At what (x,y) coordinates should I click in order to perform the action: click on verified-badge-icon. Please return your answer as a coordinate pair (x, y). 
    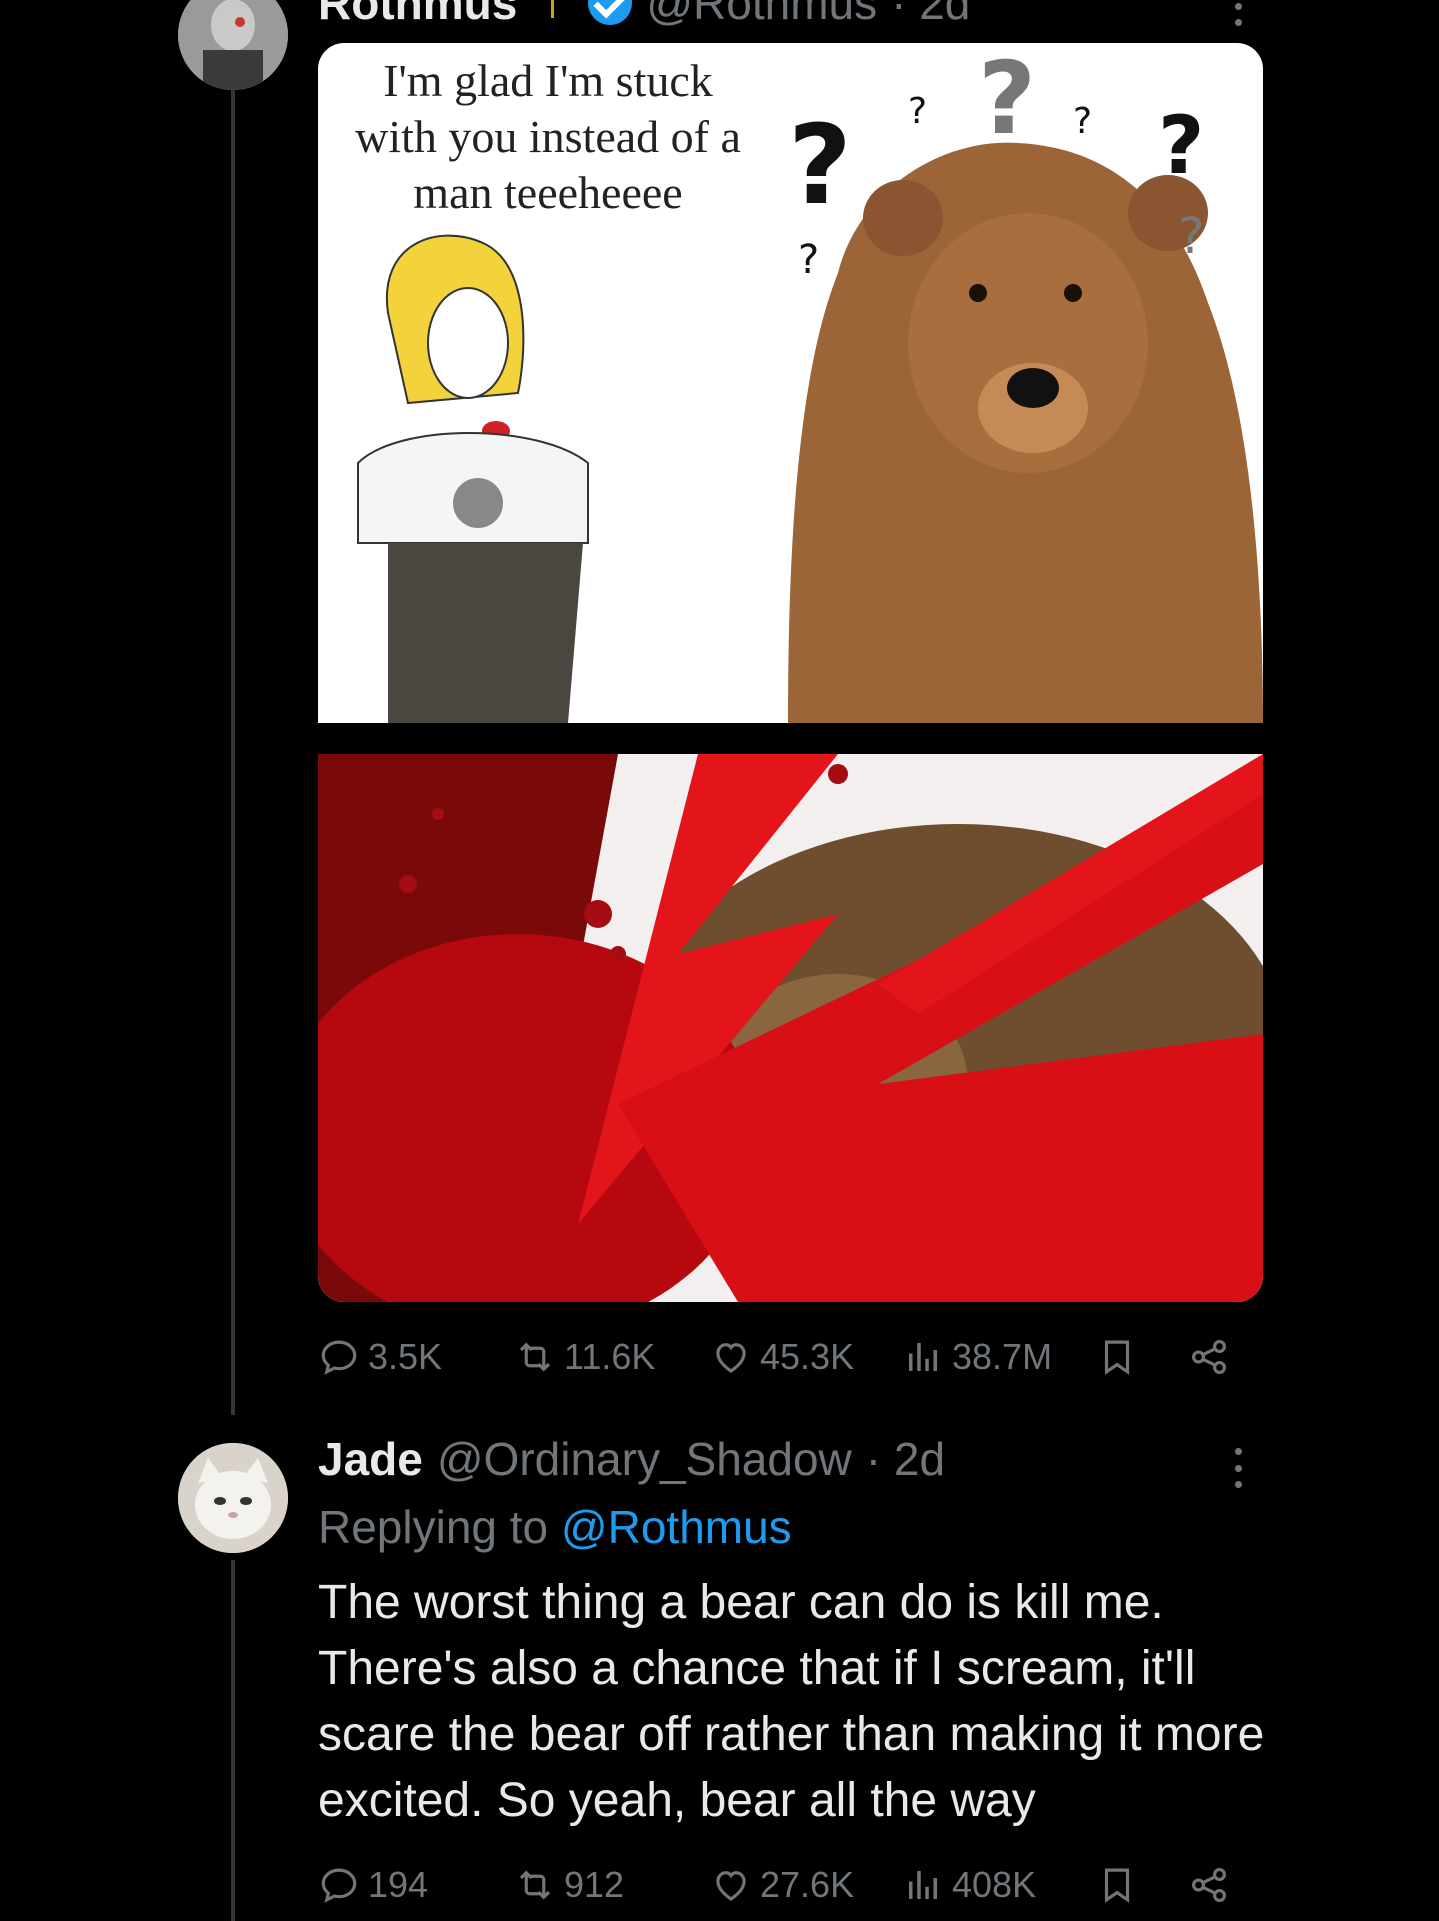
    Looking at the image, I should click on (610, 12).